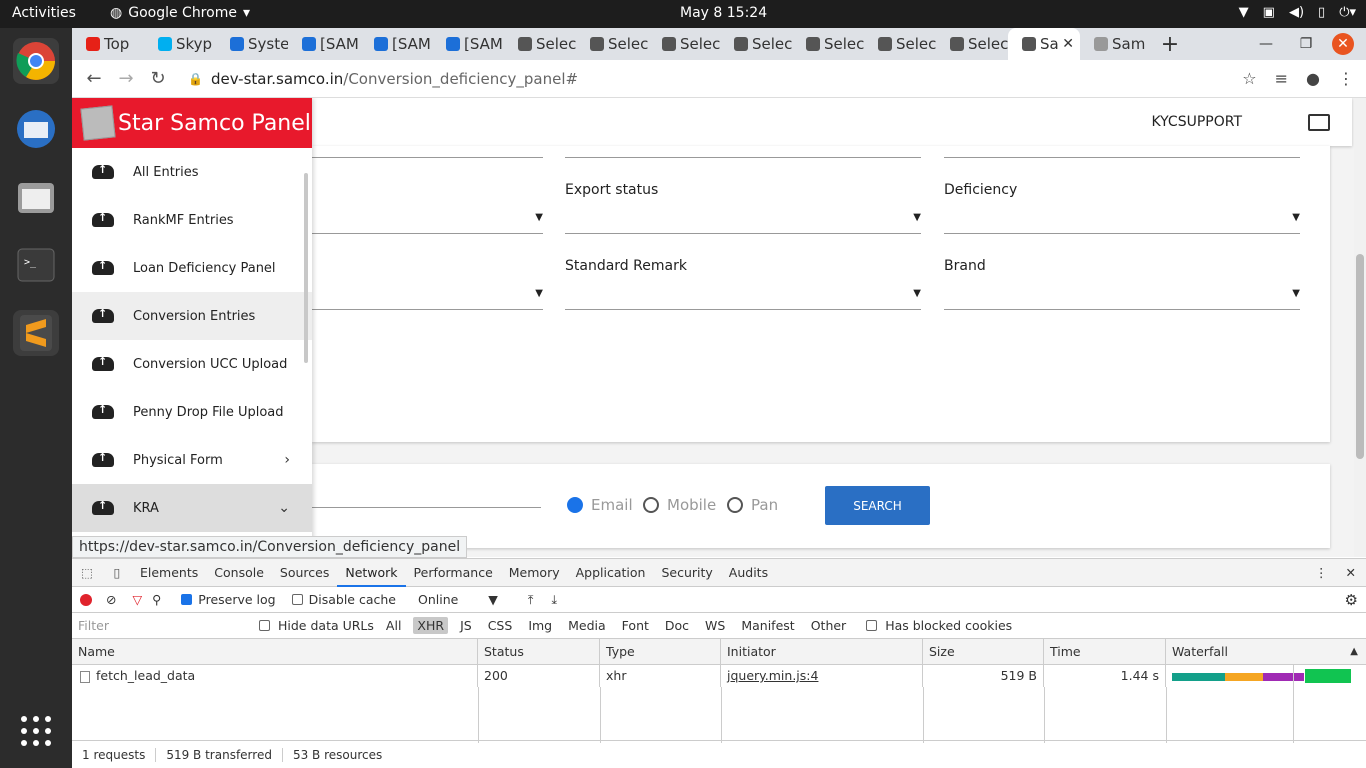 This screenshot has width=1366, height=768. What do you see at coordinates (304, 573) in the screenshot?
I see `tab-sources: Sources` at bounding box center [304, 573].